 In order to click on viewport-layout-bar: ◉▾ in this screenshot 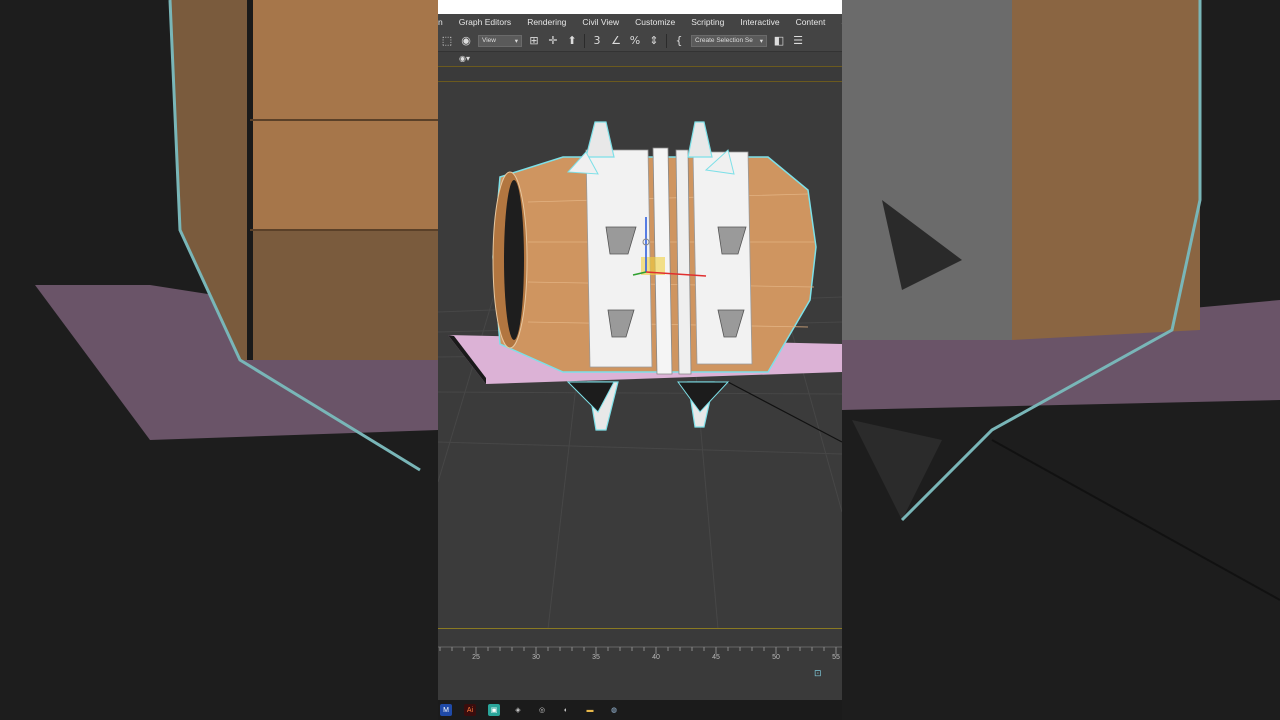, I will do `click(640, 59)`.